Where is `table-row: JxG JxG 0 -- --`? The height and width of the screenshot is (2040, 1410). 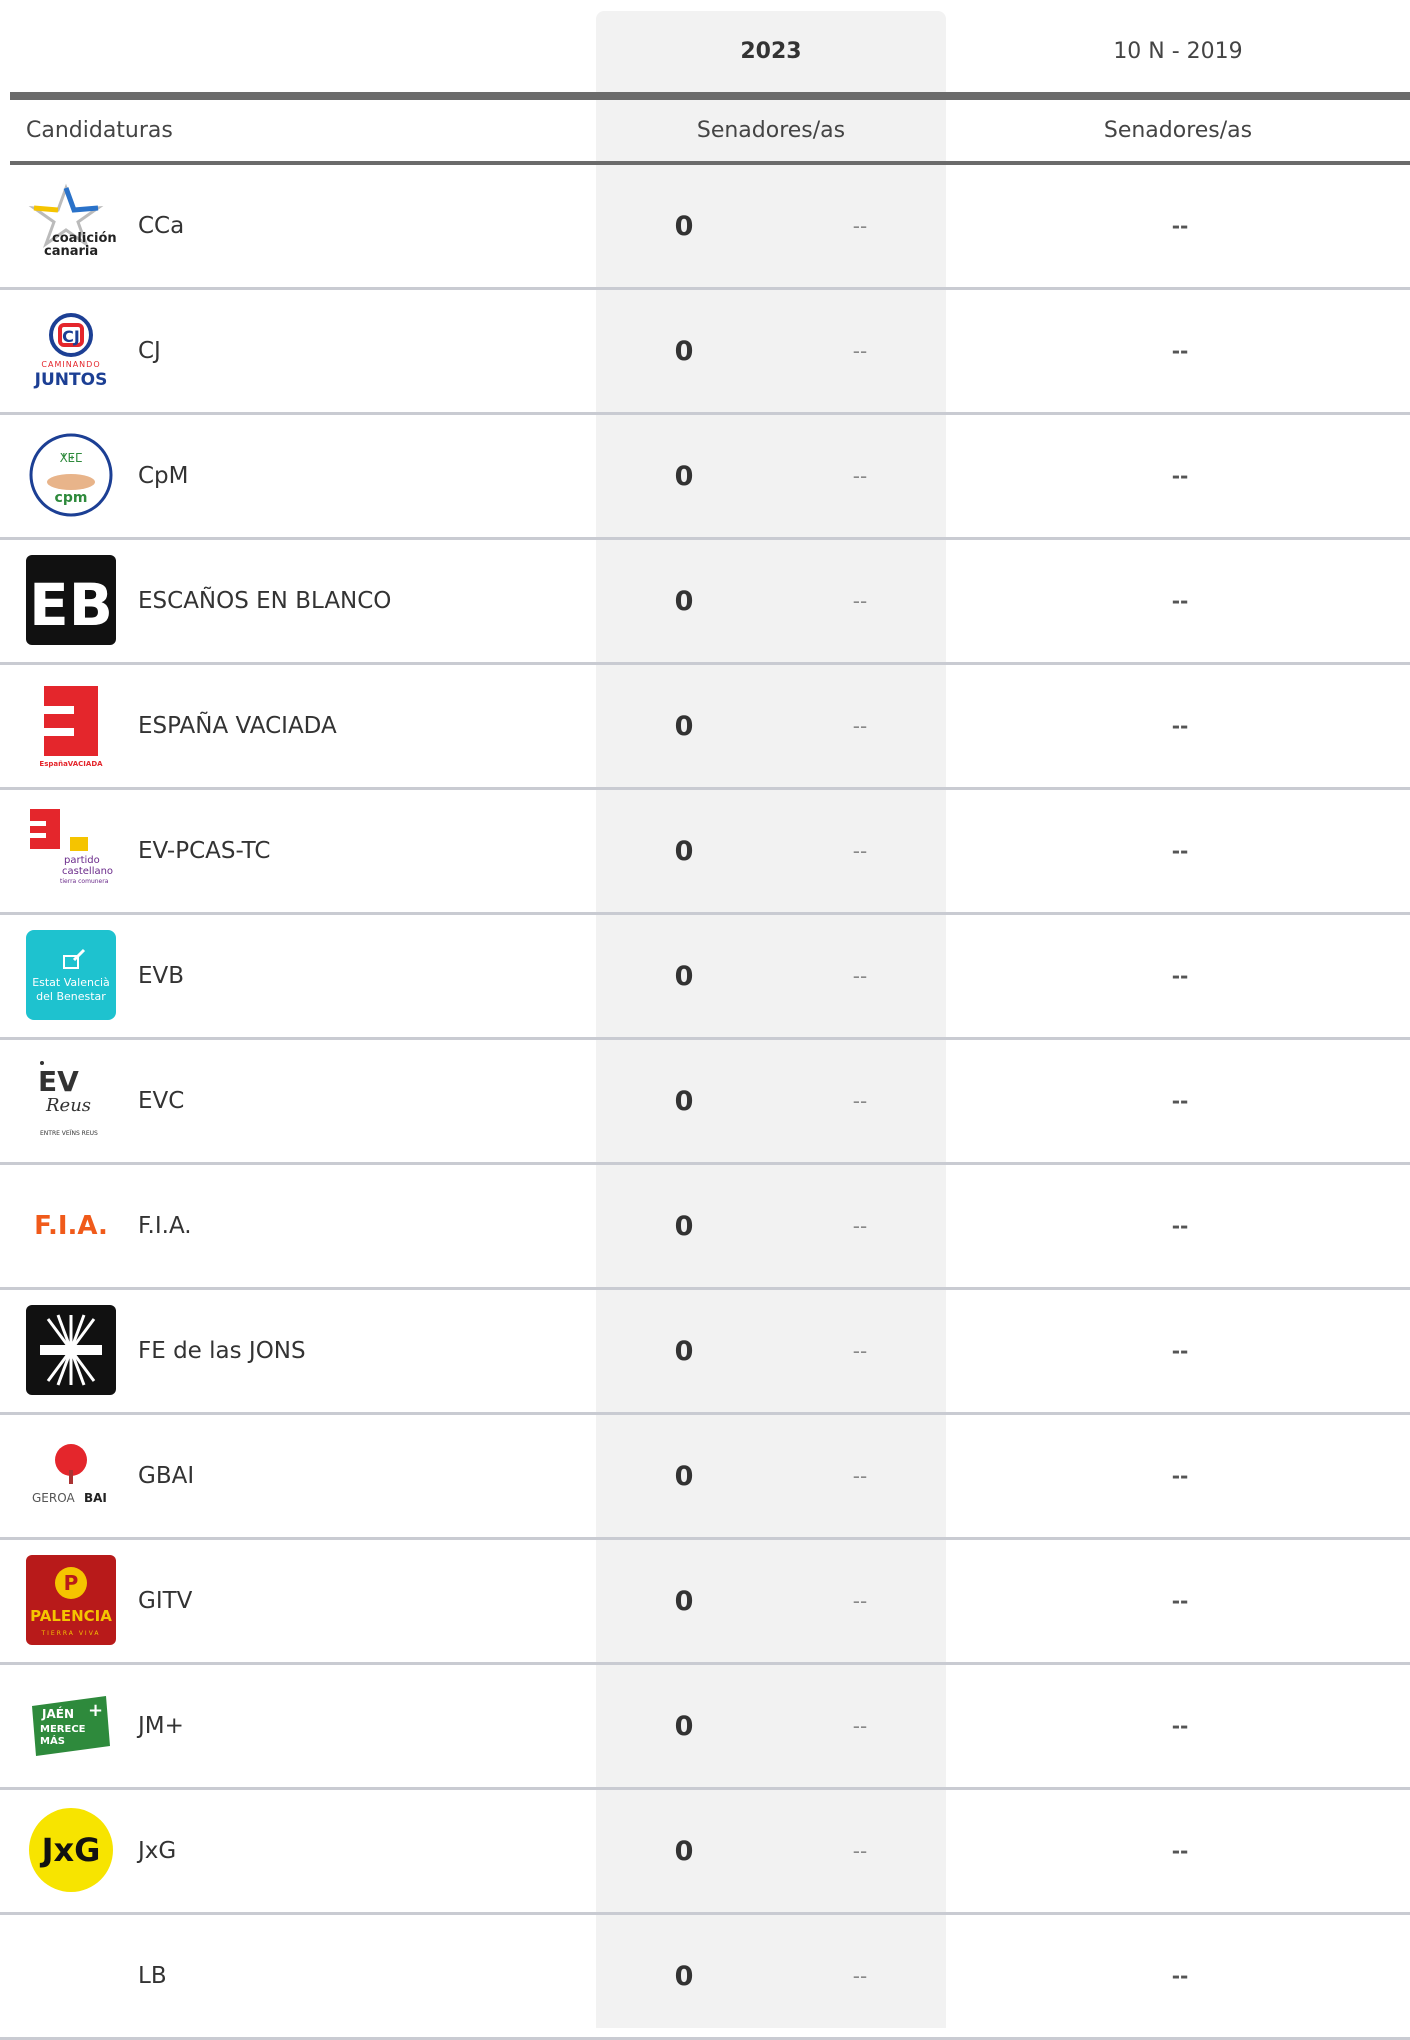 table-row: JxG JxG 0 -- -- is located at coordinates (705, 1852).